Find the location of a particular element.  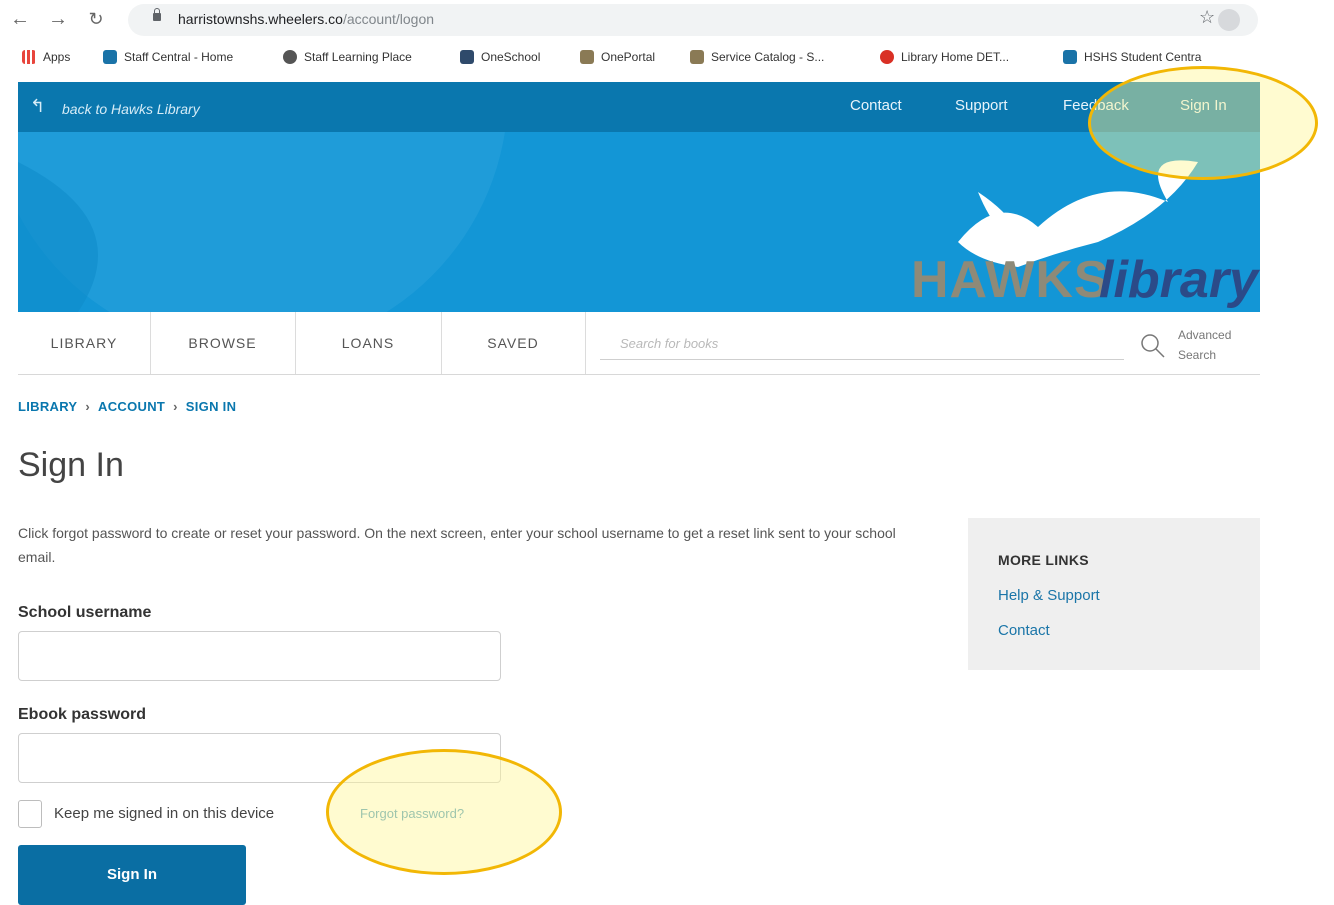

password-label: Ebook password is located at coordinates (82, 714).